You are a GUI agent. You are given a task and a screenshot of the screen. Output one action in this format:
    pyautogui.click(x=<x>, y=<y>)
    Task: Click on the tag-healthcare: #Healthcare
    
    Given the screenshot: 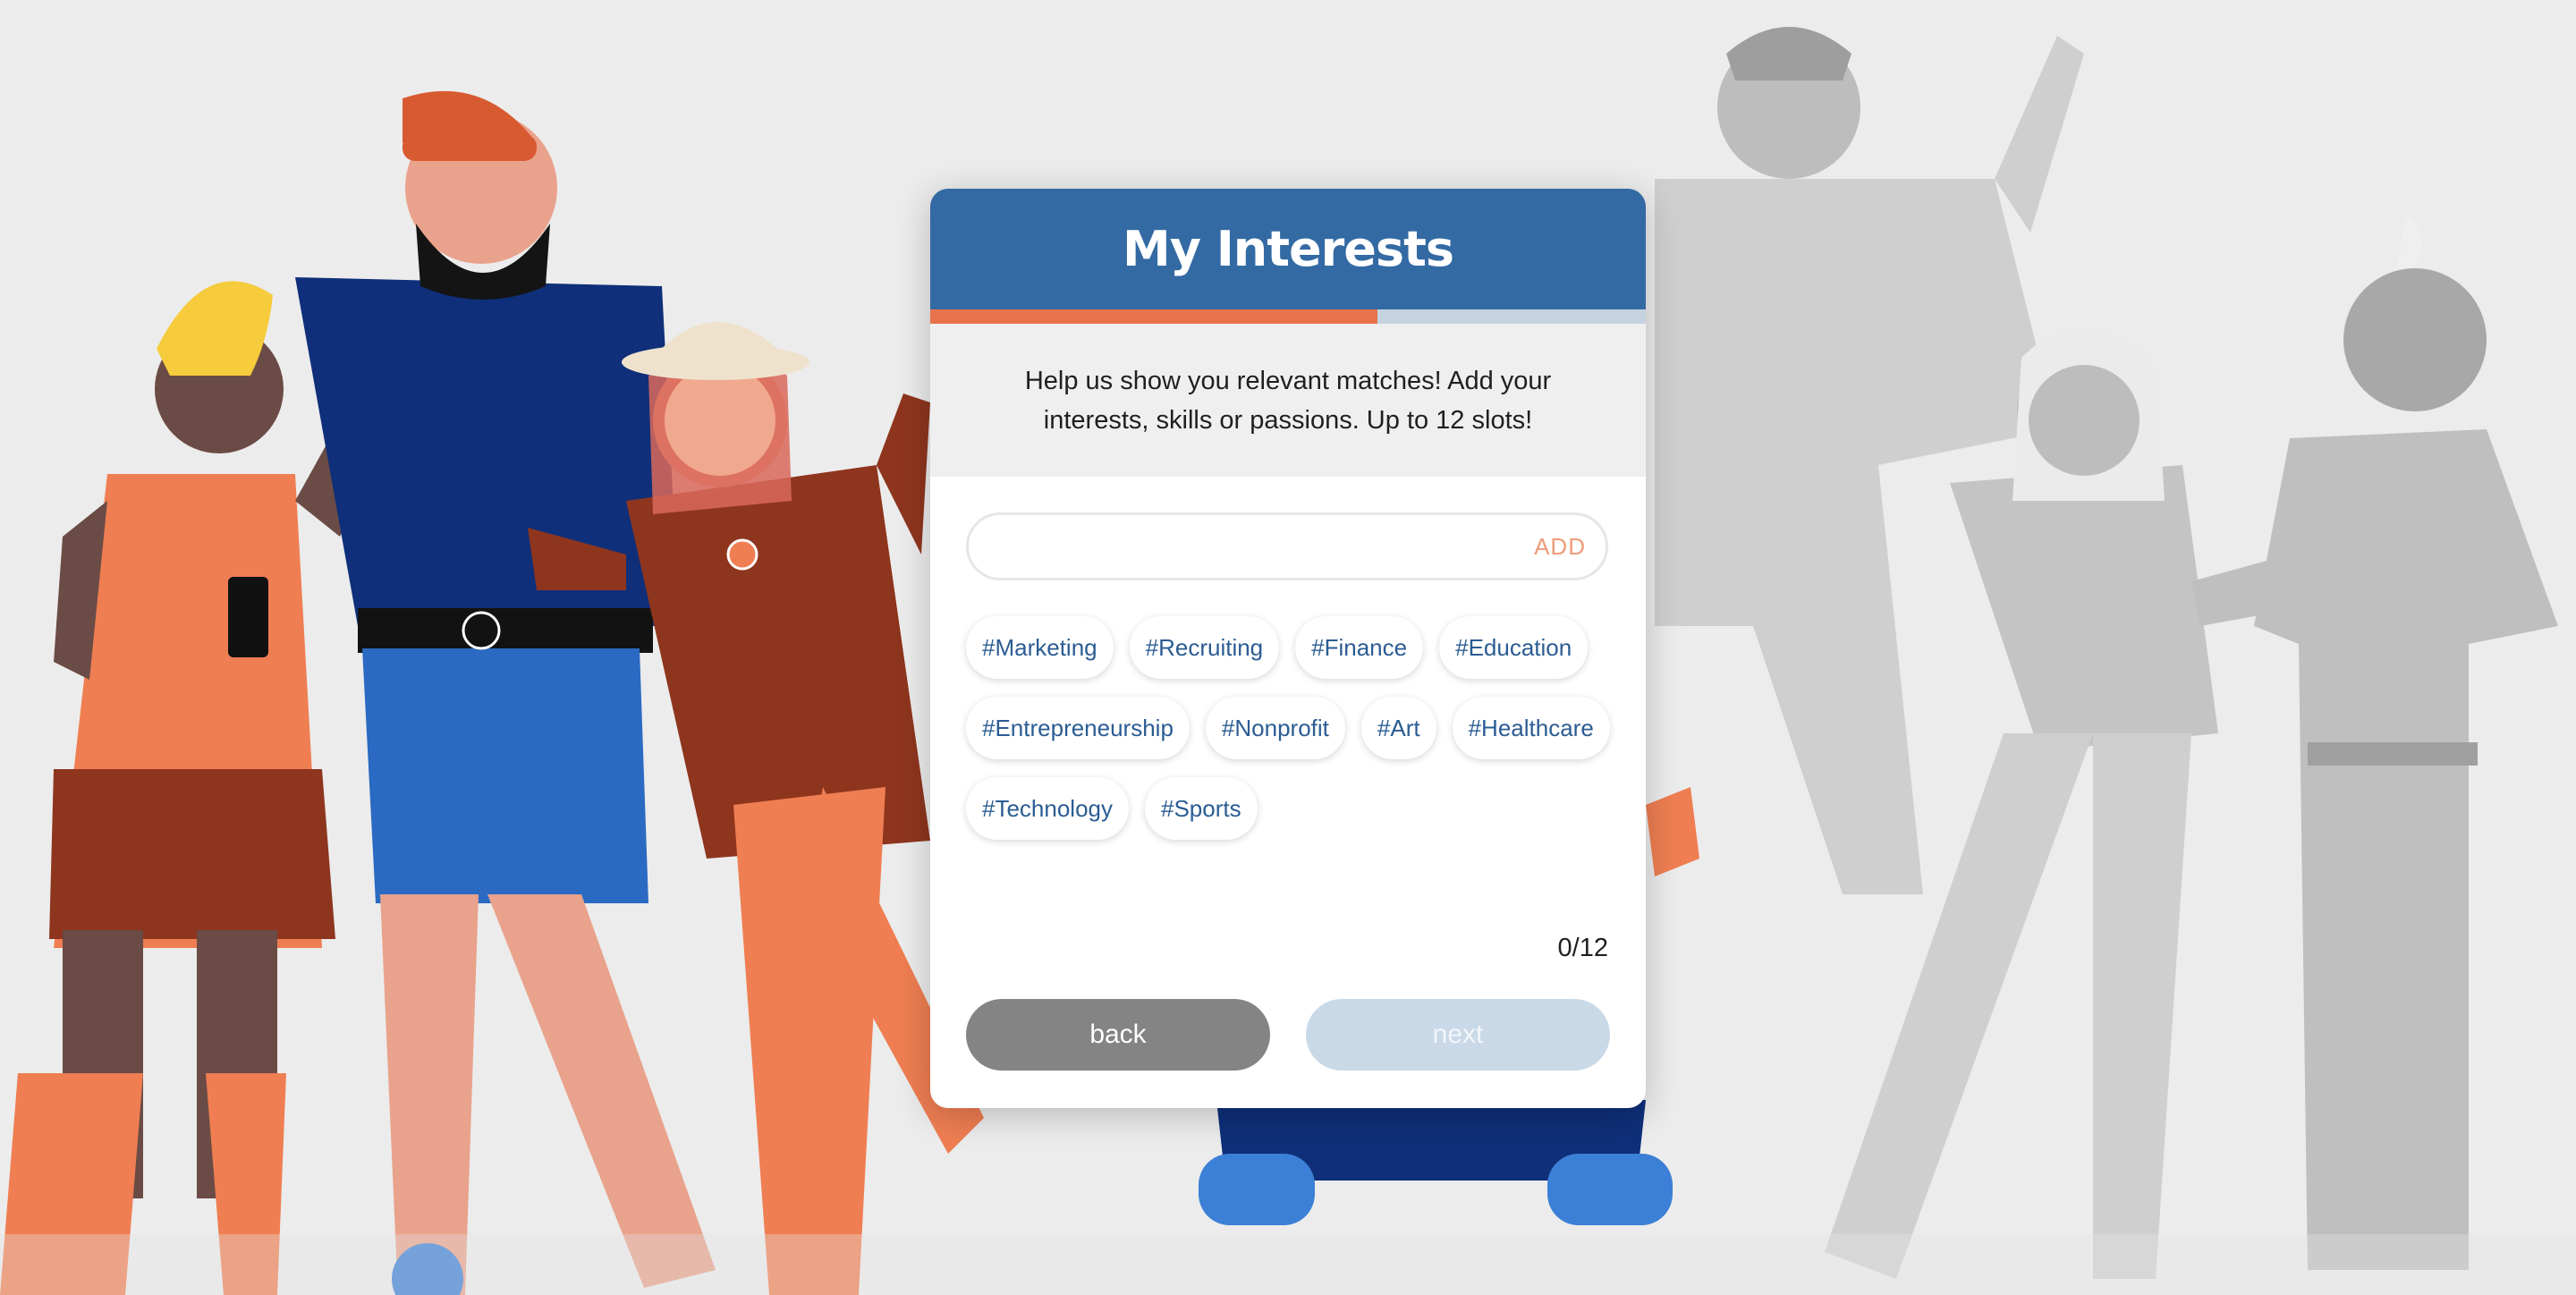 What is the action you would take?
    pyautogui.click(x=1531, y=728)
    